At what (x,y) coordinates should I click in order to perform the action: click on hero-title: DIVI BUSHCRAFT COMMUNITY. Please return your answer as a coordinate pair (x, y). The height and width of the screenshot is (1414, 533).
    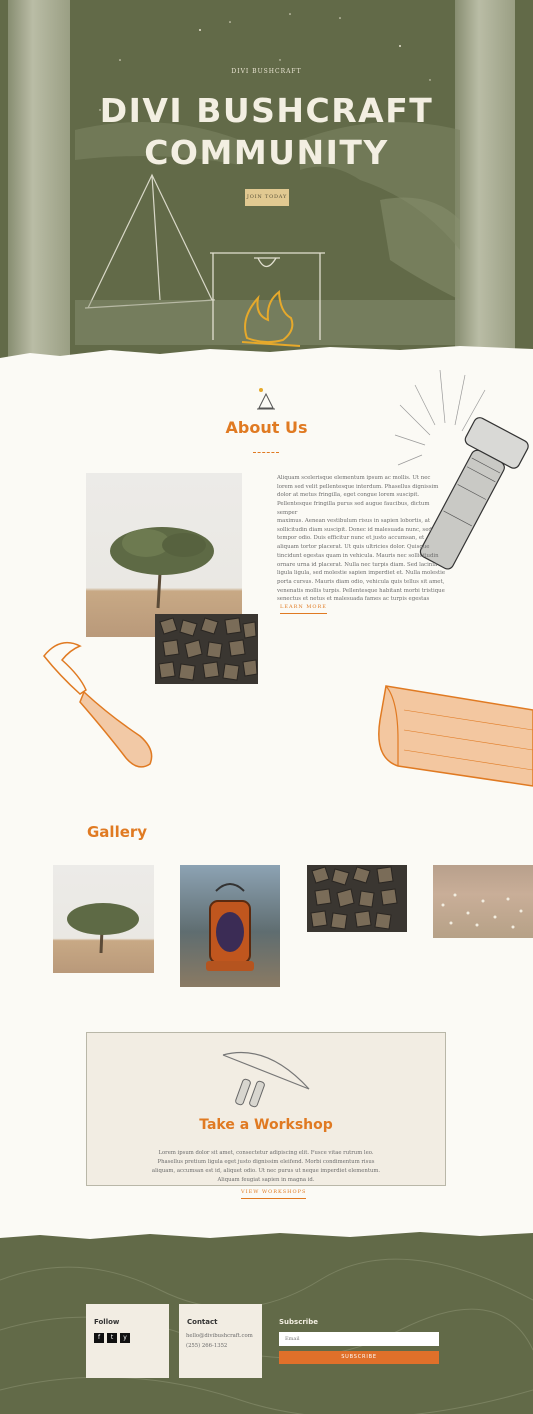
    Looking at the image, I should click on (266, 132).